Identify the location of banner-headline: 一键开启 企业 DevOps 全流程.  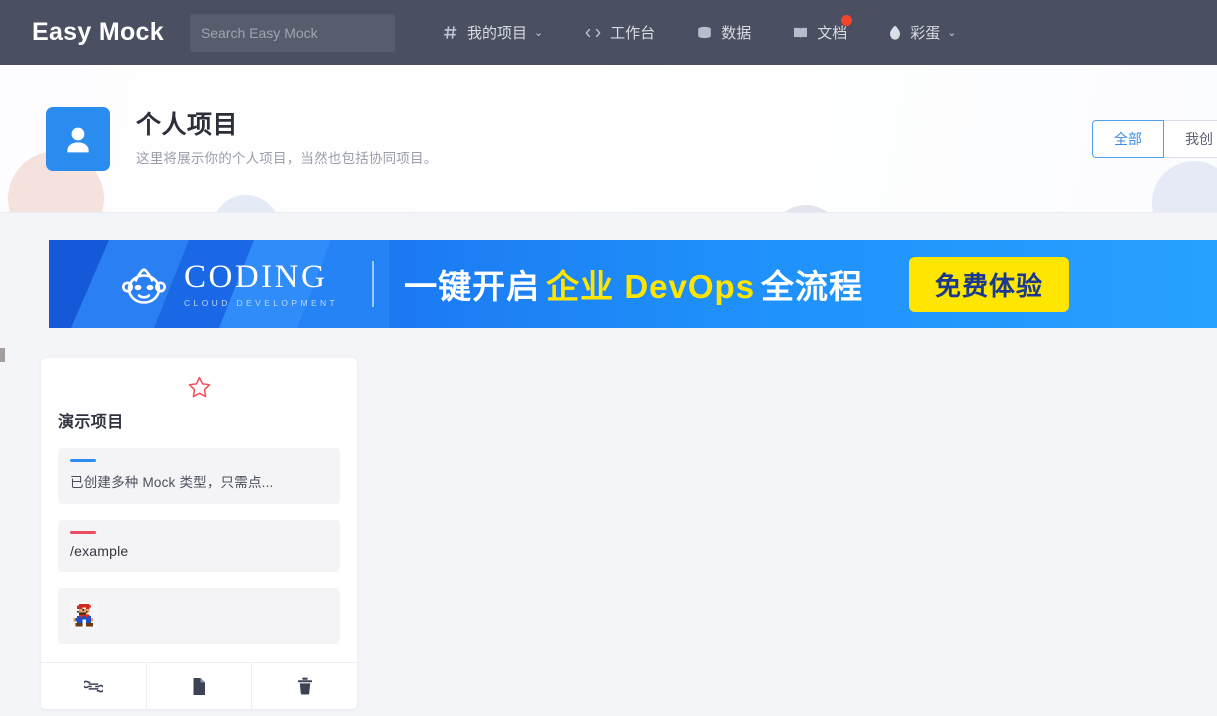
(633, 284).